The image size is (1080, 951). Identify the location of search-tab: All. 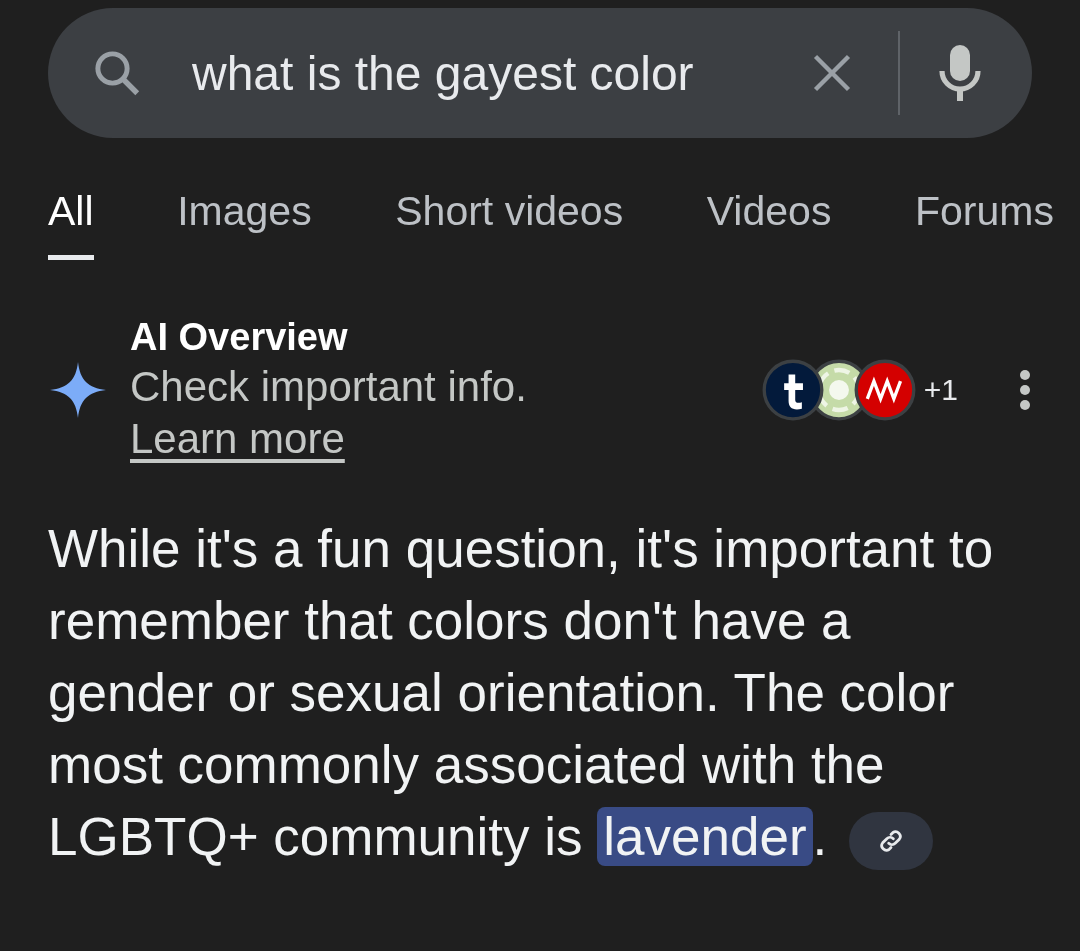
(71, 224).